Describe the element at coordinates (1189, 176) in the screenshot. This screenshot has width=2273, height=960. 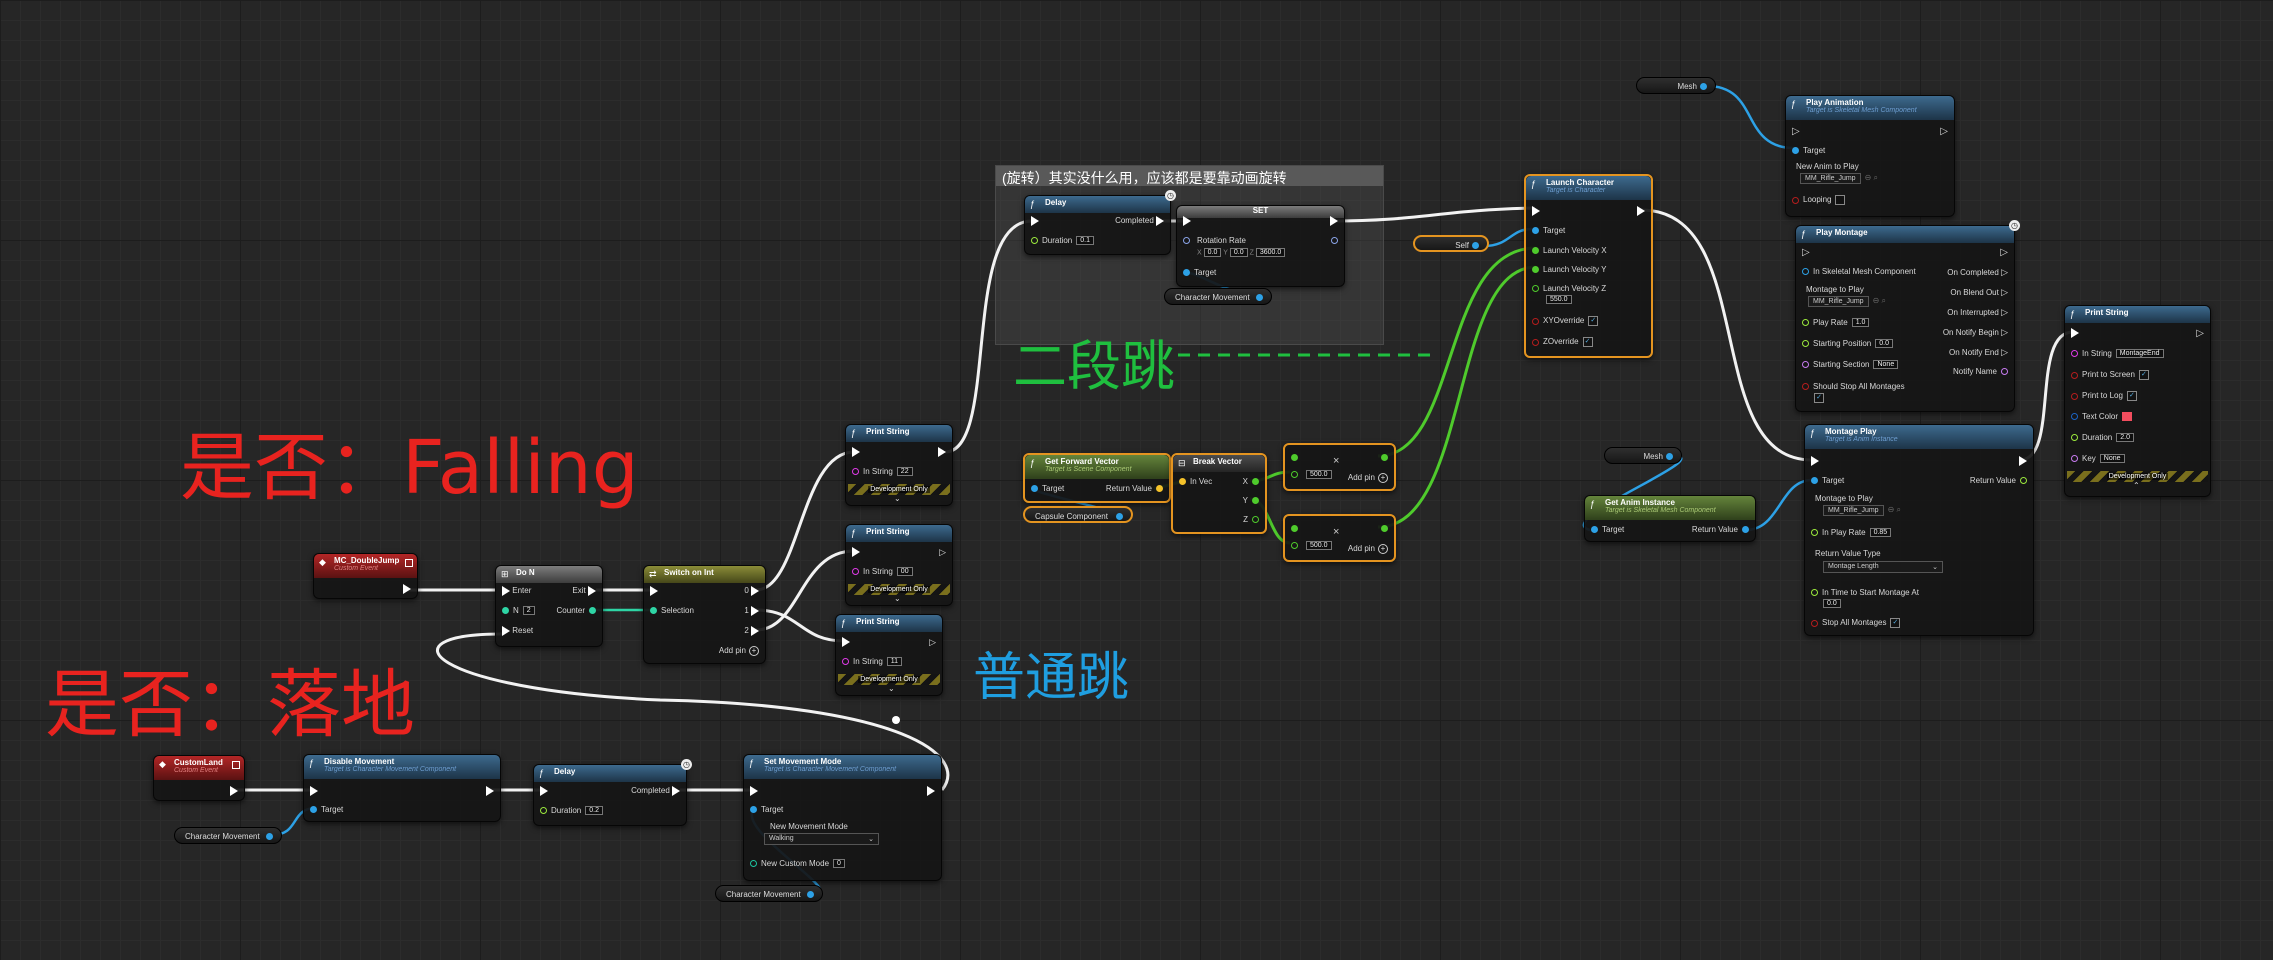
I see `comment-title: (旋转）其实没什么用，应该都是要靠动画旋转` at that location.